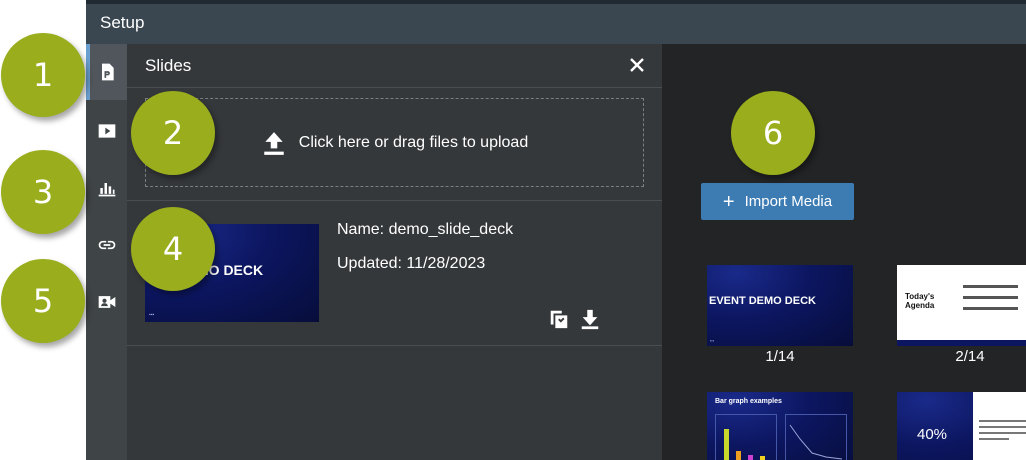 This screenshot has width=1026, height=460. I want to click on panel-header: Slides, so click(394, 66).